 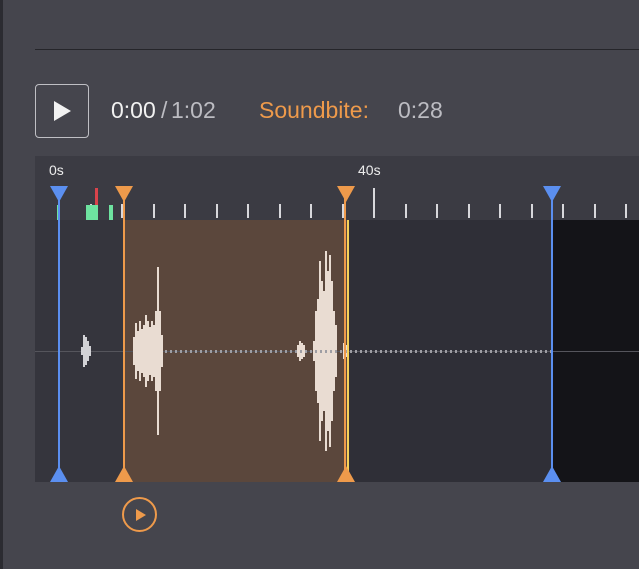 I want to click on ruler-major-tick, so click(x=374, y=203).